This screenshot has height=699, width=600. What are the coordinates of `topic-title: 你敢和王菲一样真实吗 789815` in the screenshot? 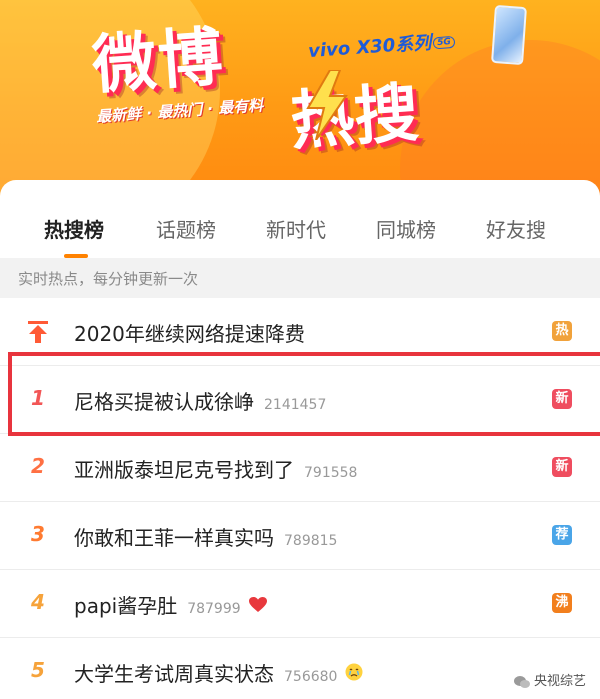 It's located at (205, 536).